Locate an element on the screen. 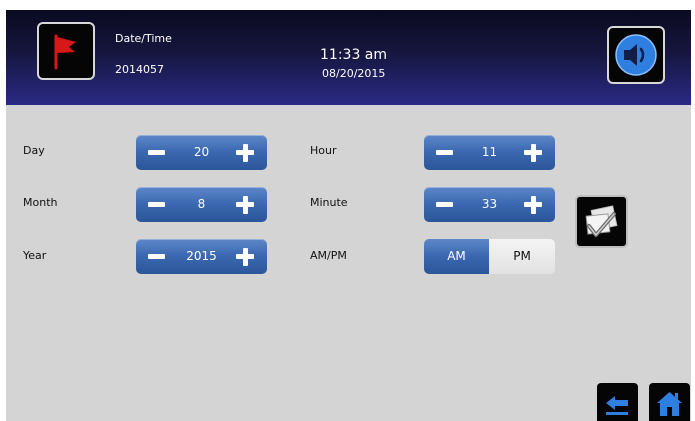 Image resolution: width=695 pixels, height=421 pixels. home-button is located at coordinates (669, 402).